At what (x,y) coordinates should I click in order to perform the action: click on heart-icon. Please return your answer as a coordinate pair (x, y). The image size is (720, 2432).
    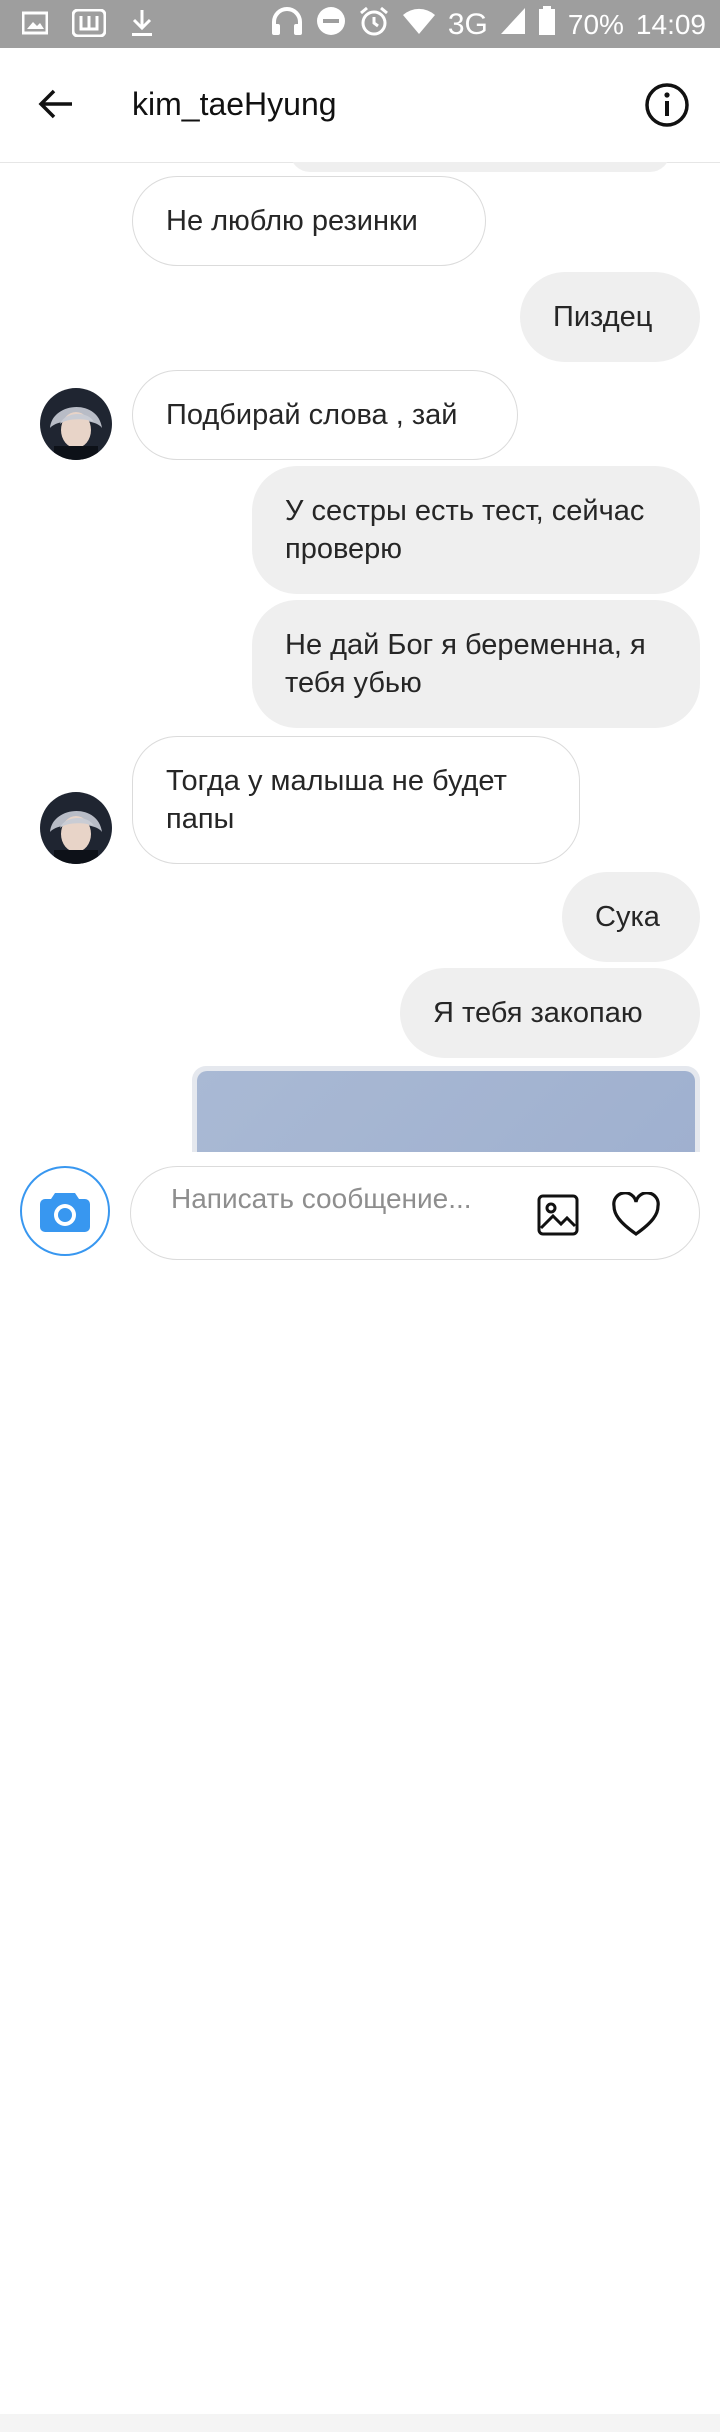
    Looking at the image, I should click on (636, 1213).